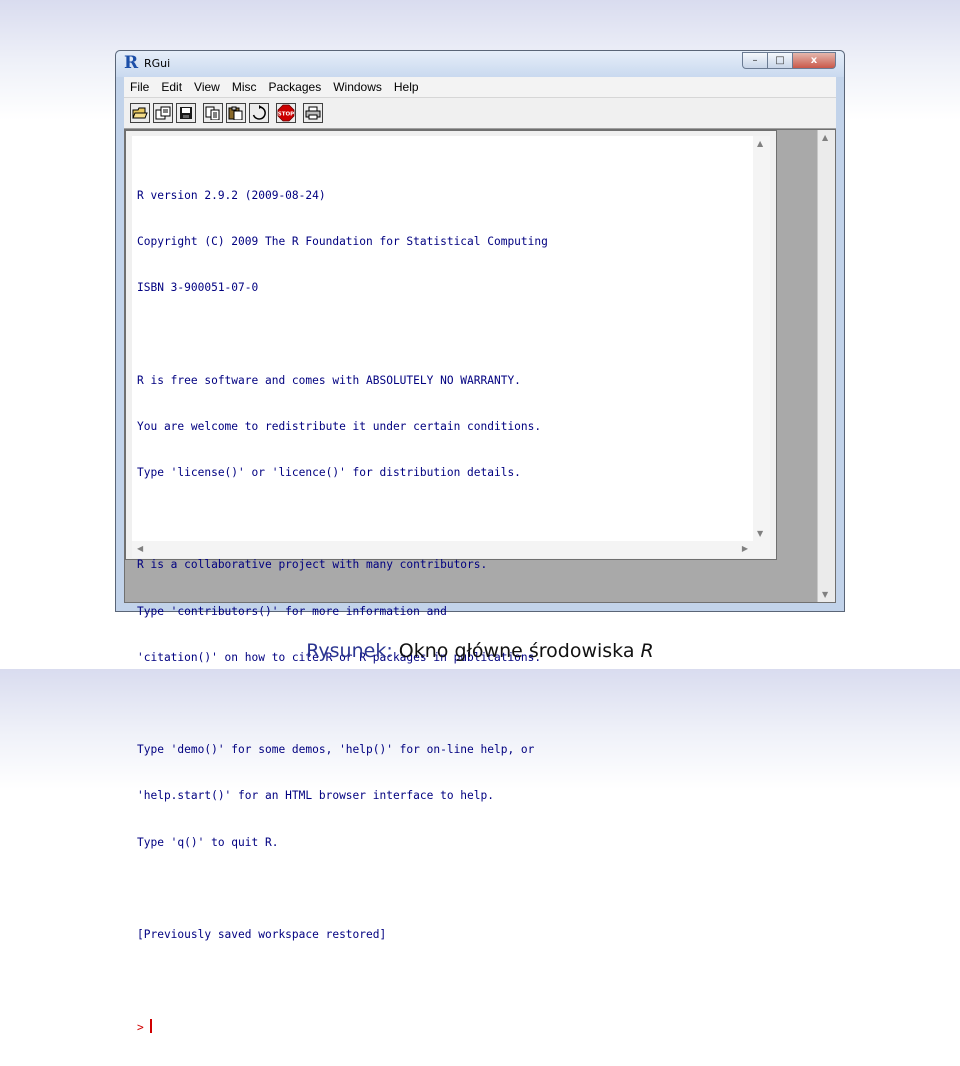  What do you see at coordinates (760, 533) in the screenshot?
I see `console-scroll-down-icon: ▼` at bounding box center [760, 533].